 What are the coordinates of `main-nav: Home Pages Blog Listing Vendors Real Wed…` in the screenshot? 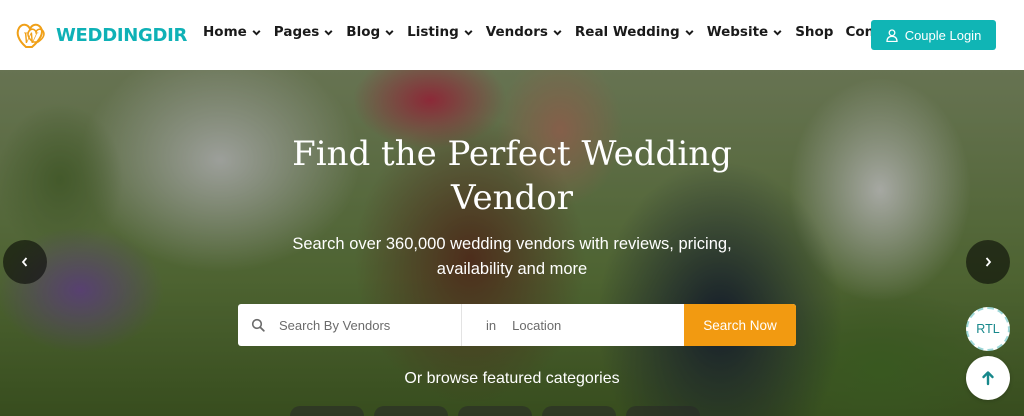 It's located at (571, 32).